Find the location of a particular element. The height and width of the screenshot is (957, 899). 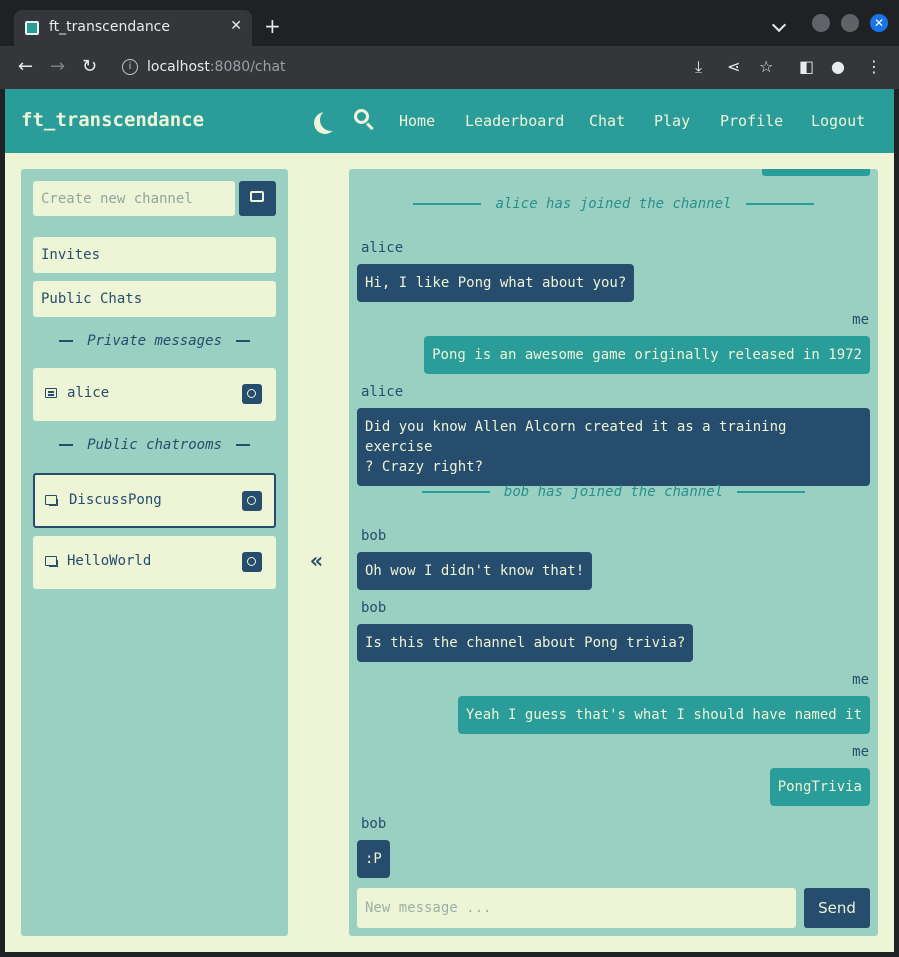

install-icon: ⤓ is located at coordinates (698, 67).